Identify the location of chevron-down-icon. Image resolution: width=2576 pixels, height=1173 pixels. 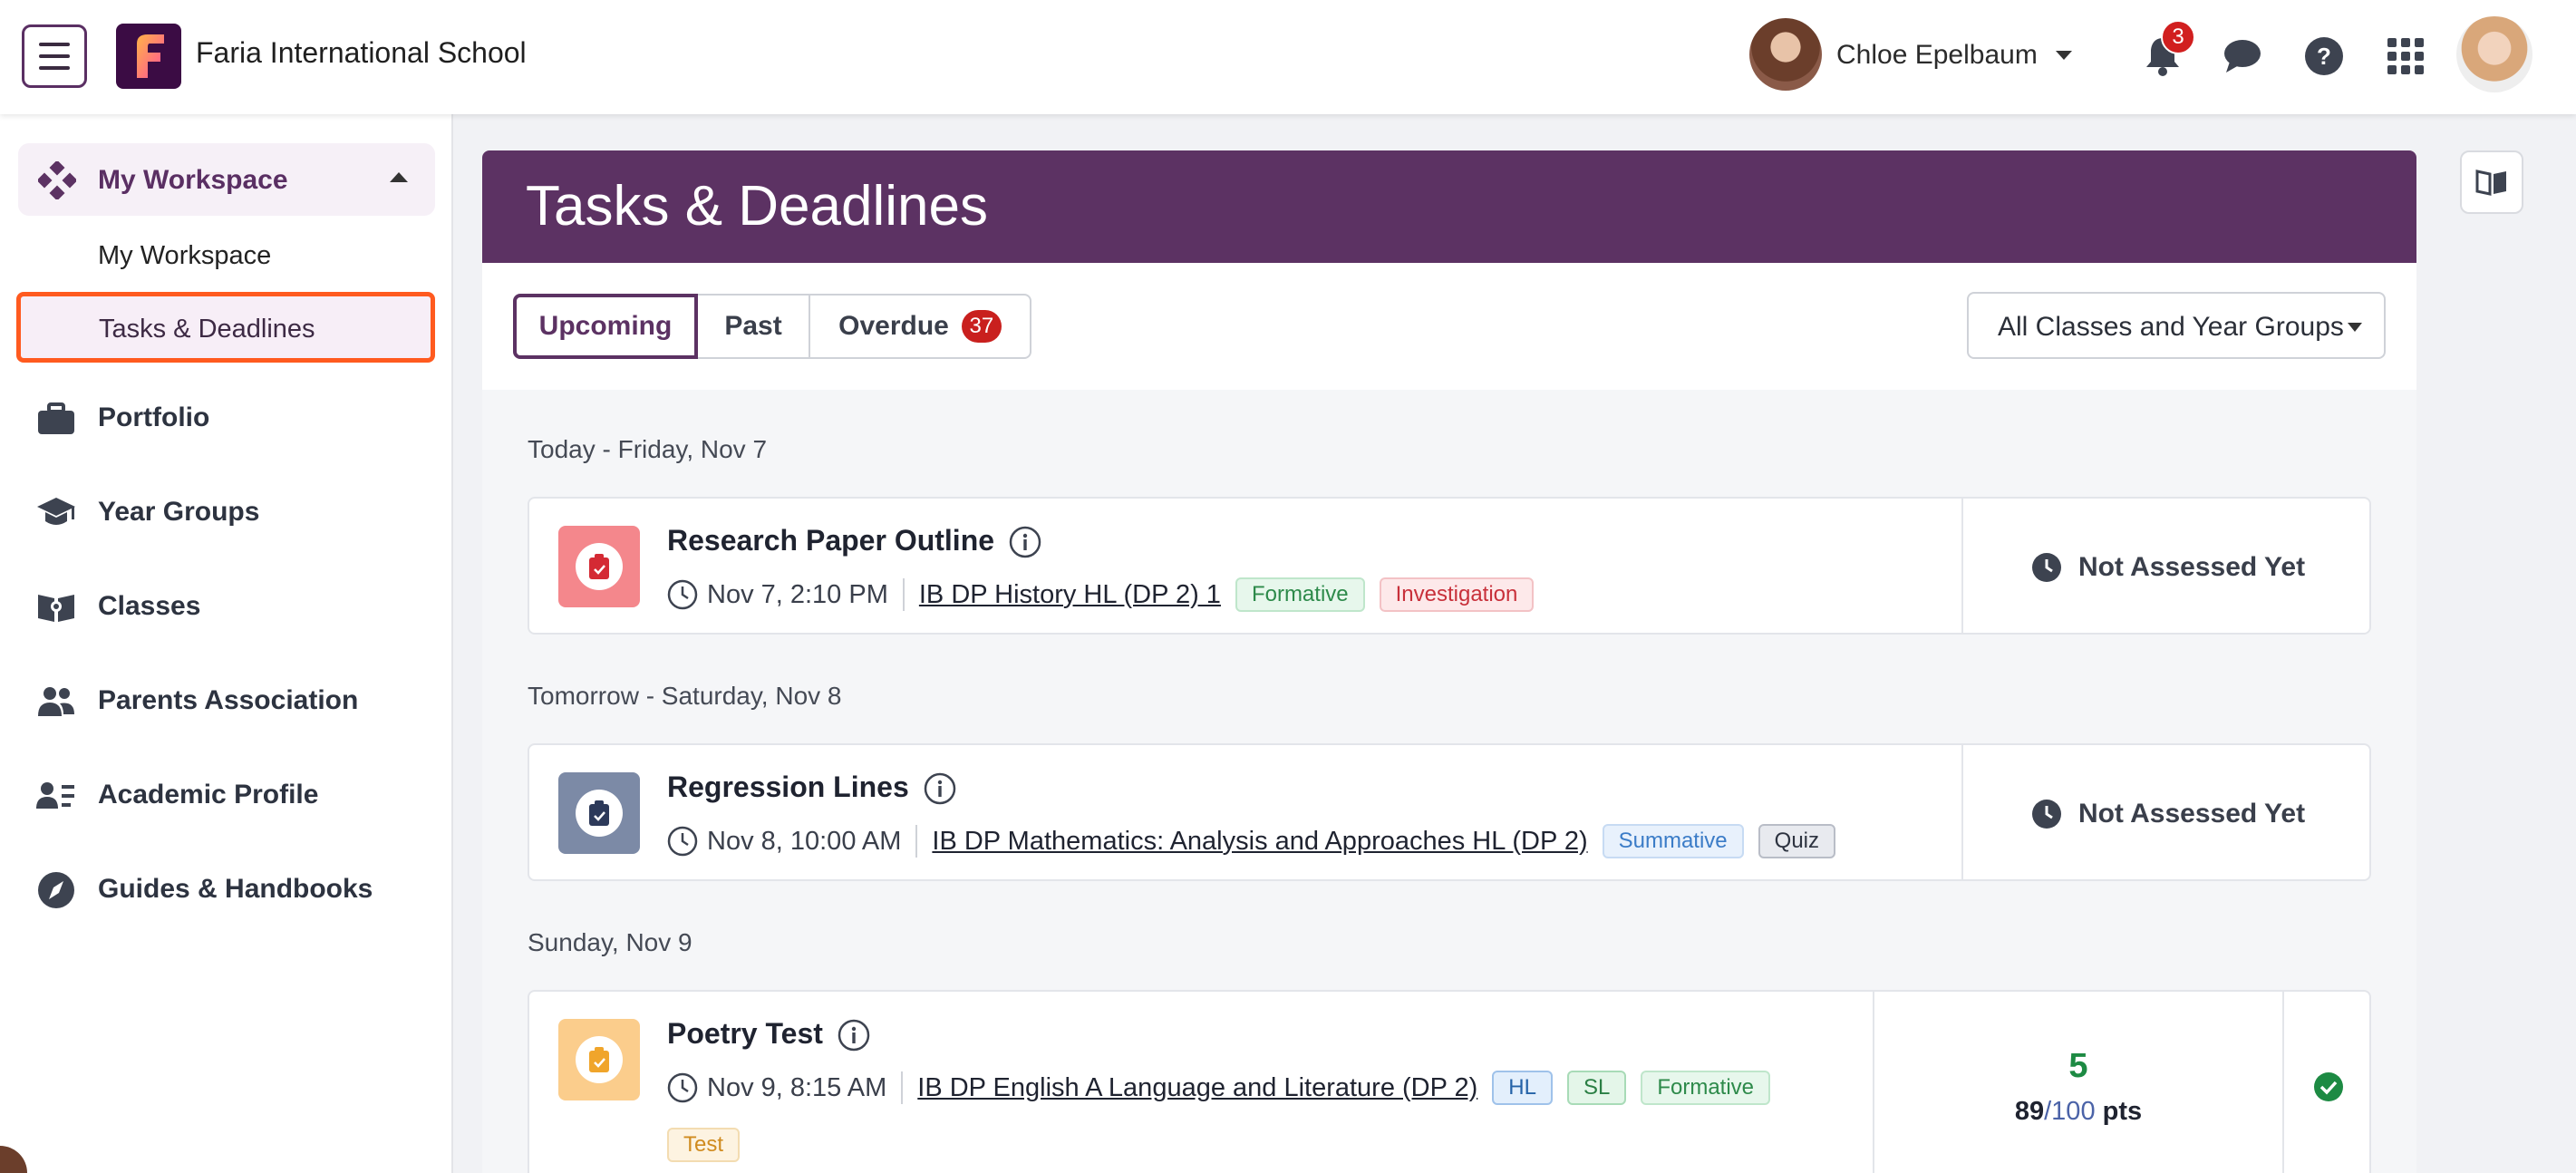
(2355, 327).